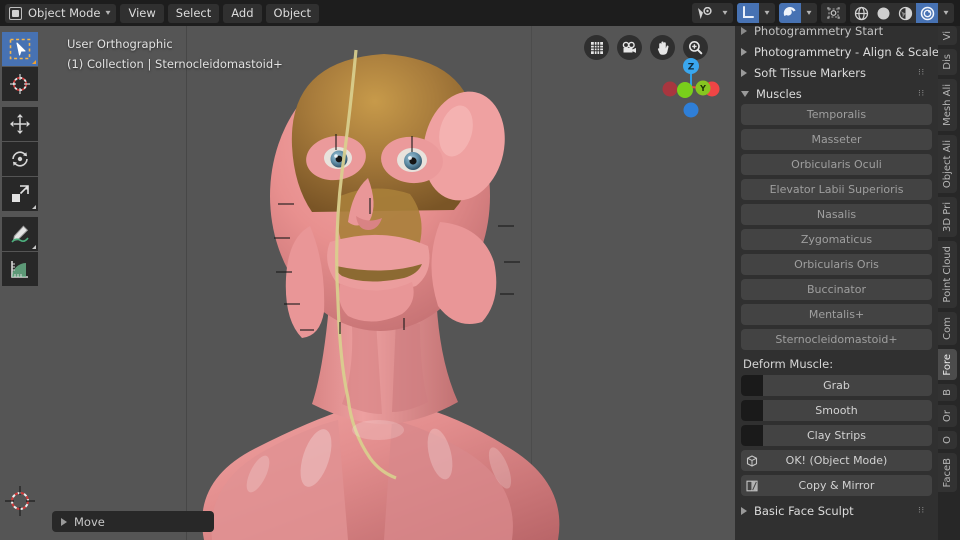 The height and width of the screenshot is (540, 960). I want to click on toggle-camera-button, so click(629, 47).